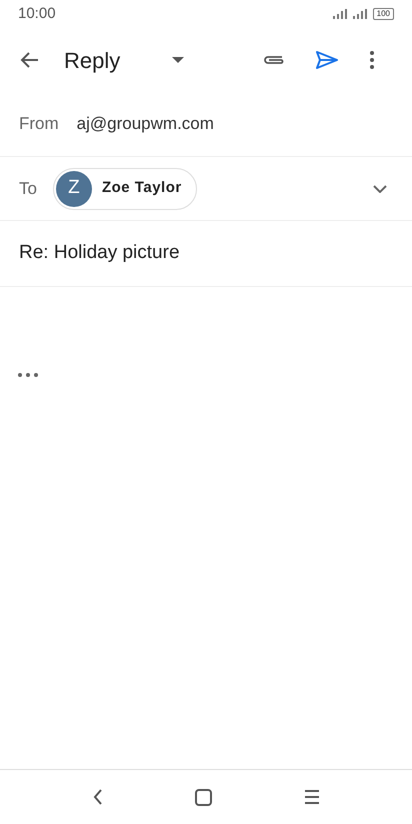 This screenshot has width=412, height=824. What do you see at coordinates (380, 188) in the screenshot?
I see `expand-icon` at bounding box center [380, 188].